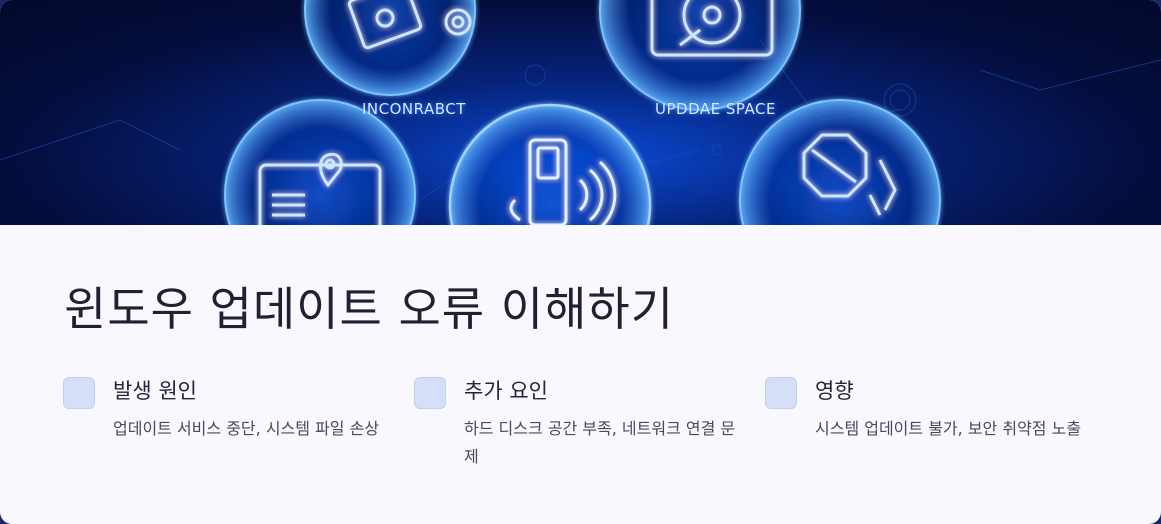  I want to click on location-document-icon, so click(320, 162).